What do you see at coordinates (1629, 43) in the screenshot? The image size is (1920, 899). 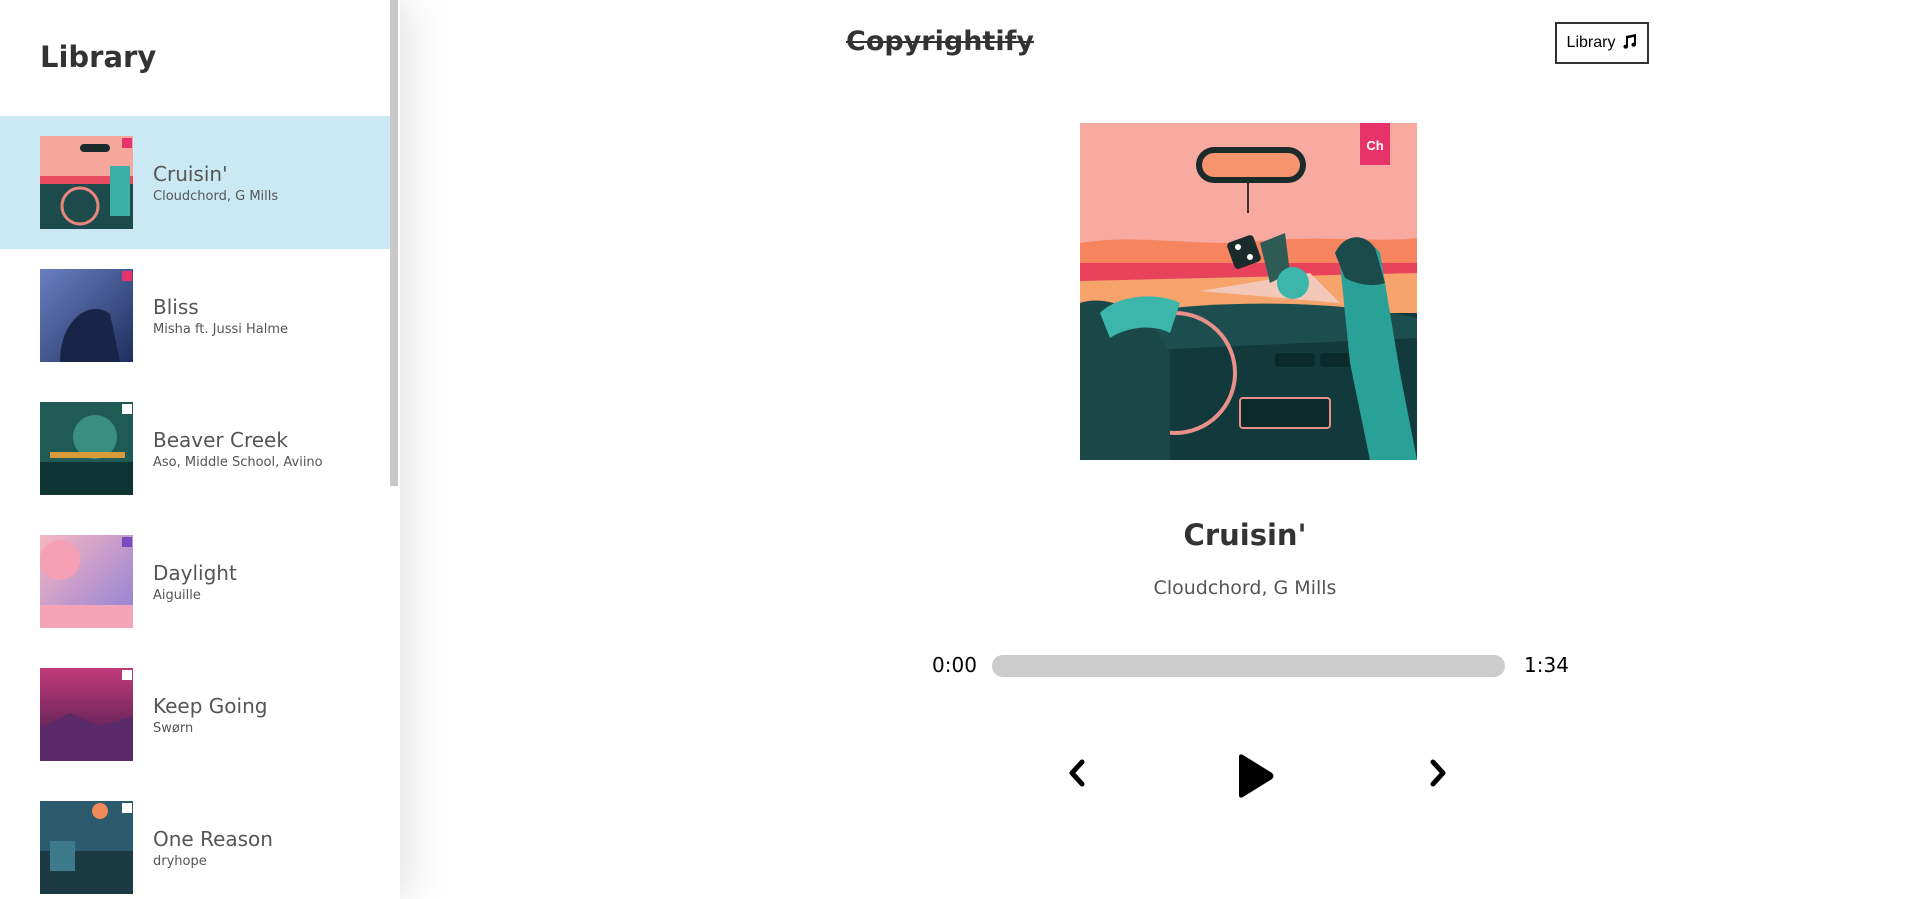 I see `music-note-icon` at bounding box center [1629, 43].